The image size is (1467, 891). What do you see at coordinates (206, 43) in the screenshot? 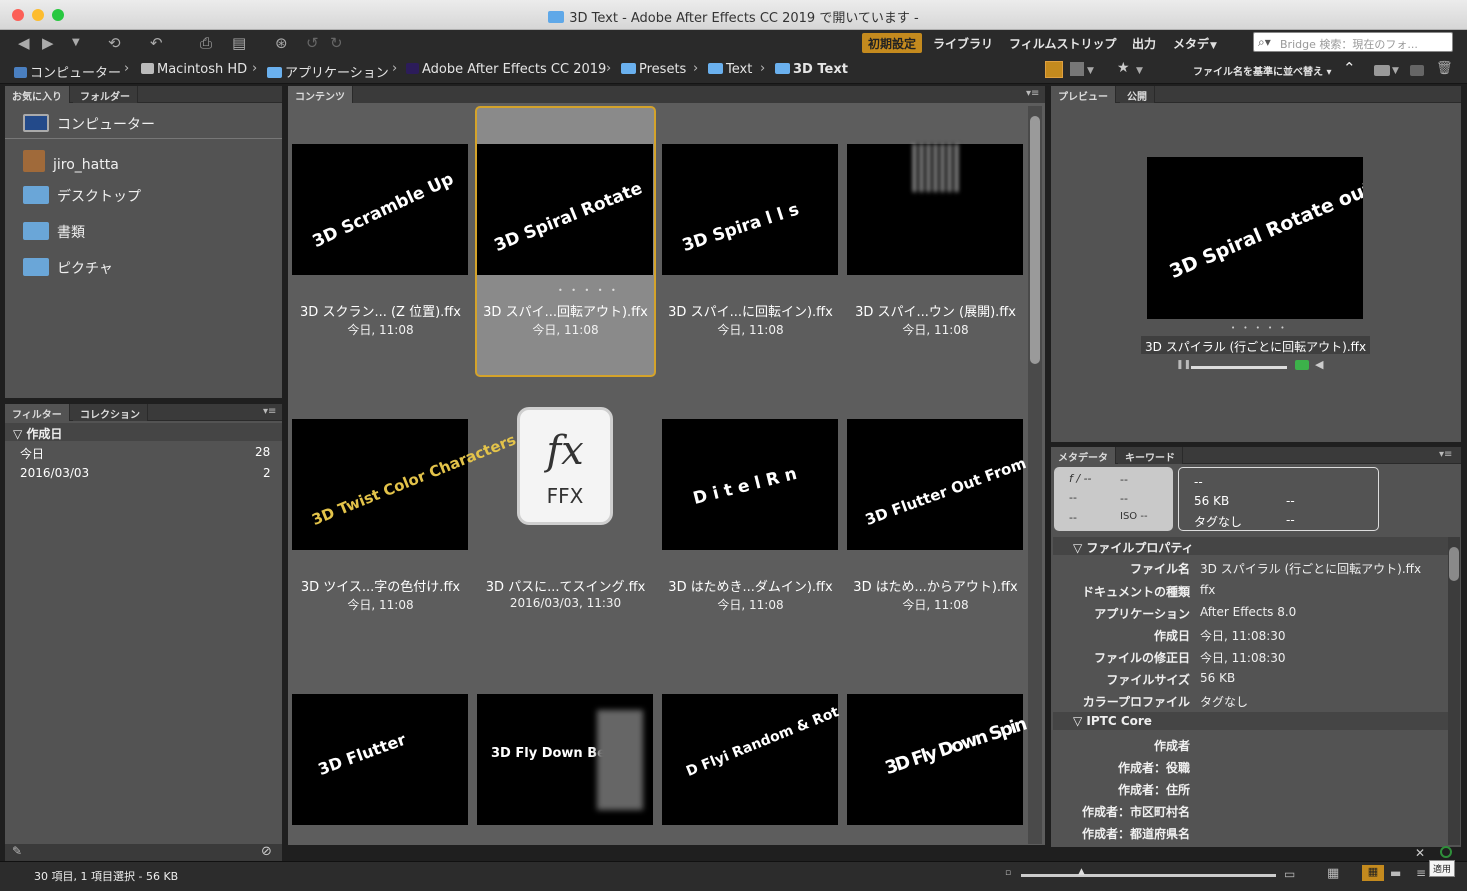
I see `camera-icon: ⎙` at bounding box center [206, 43].